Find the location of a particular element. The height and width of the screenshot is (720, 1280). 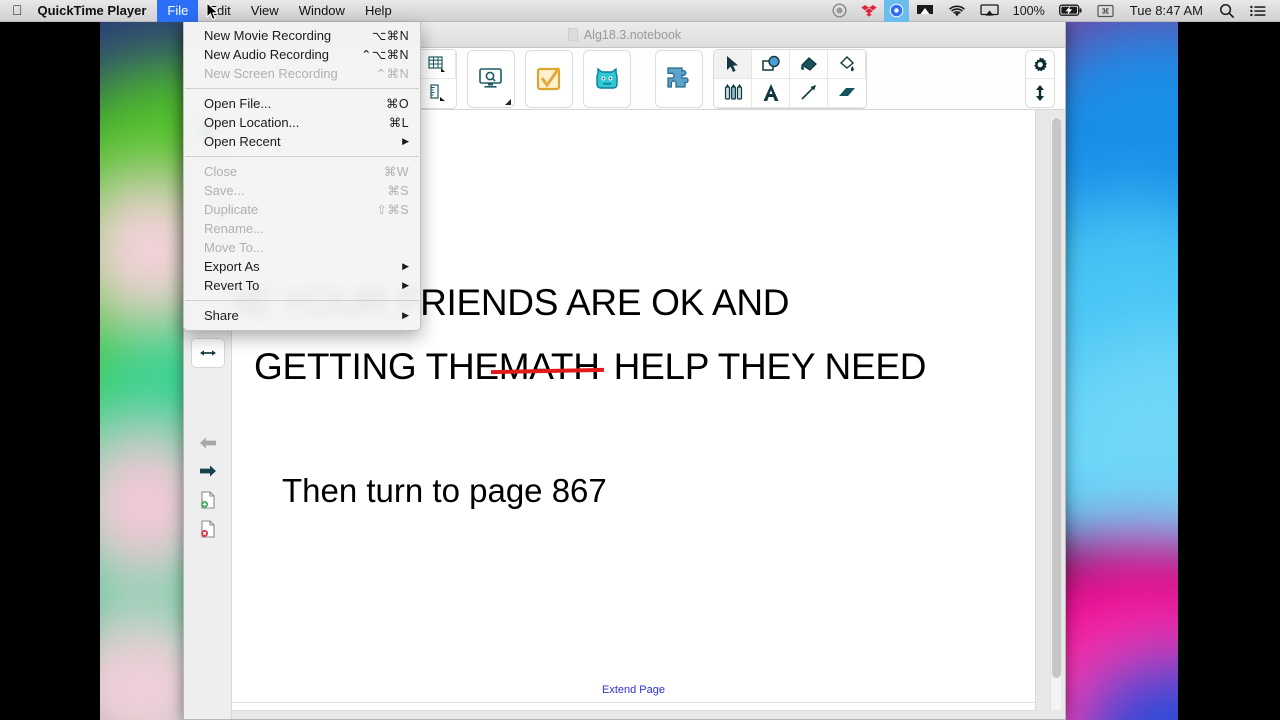

menu-item-help: Help is located at coordinates (378, 11).